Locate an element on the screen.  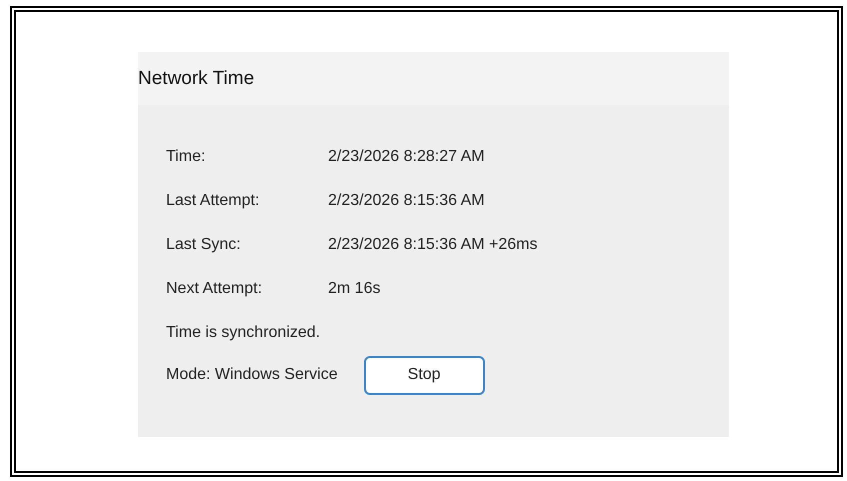
status-text: Time is synchronized. is located at coordinates (243, 333).